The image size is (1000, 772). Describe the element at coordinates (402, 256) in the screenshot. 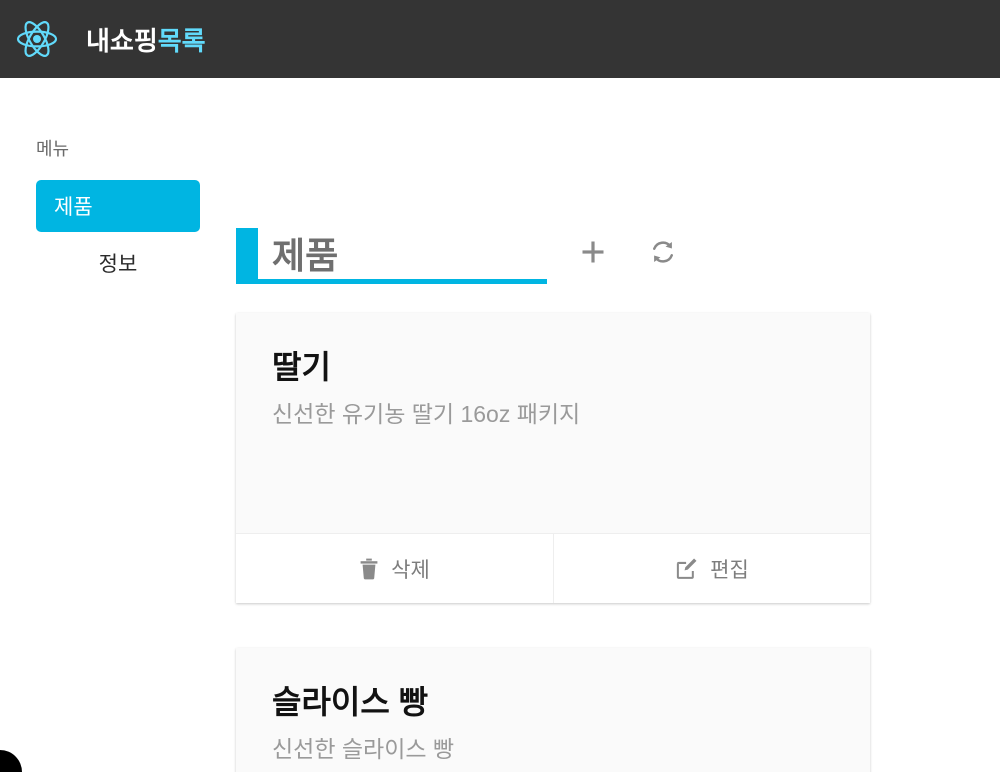

I see `page-title-wrap: 제품` at that location.